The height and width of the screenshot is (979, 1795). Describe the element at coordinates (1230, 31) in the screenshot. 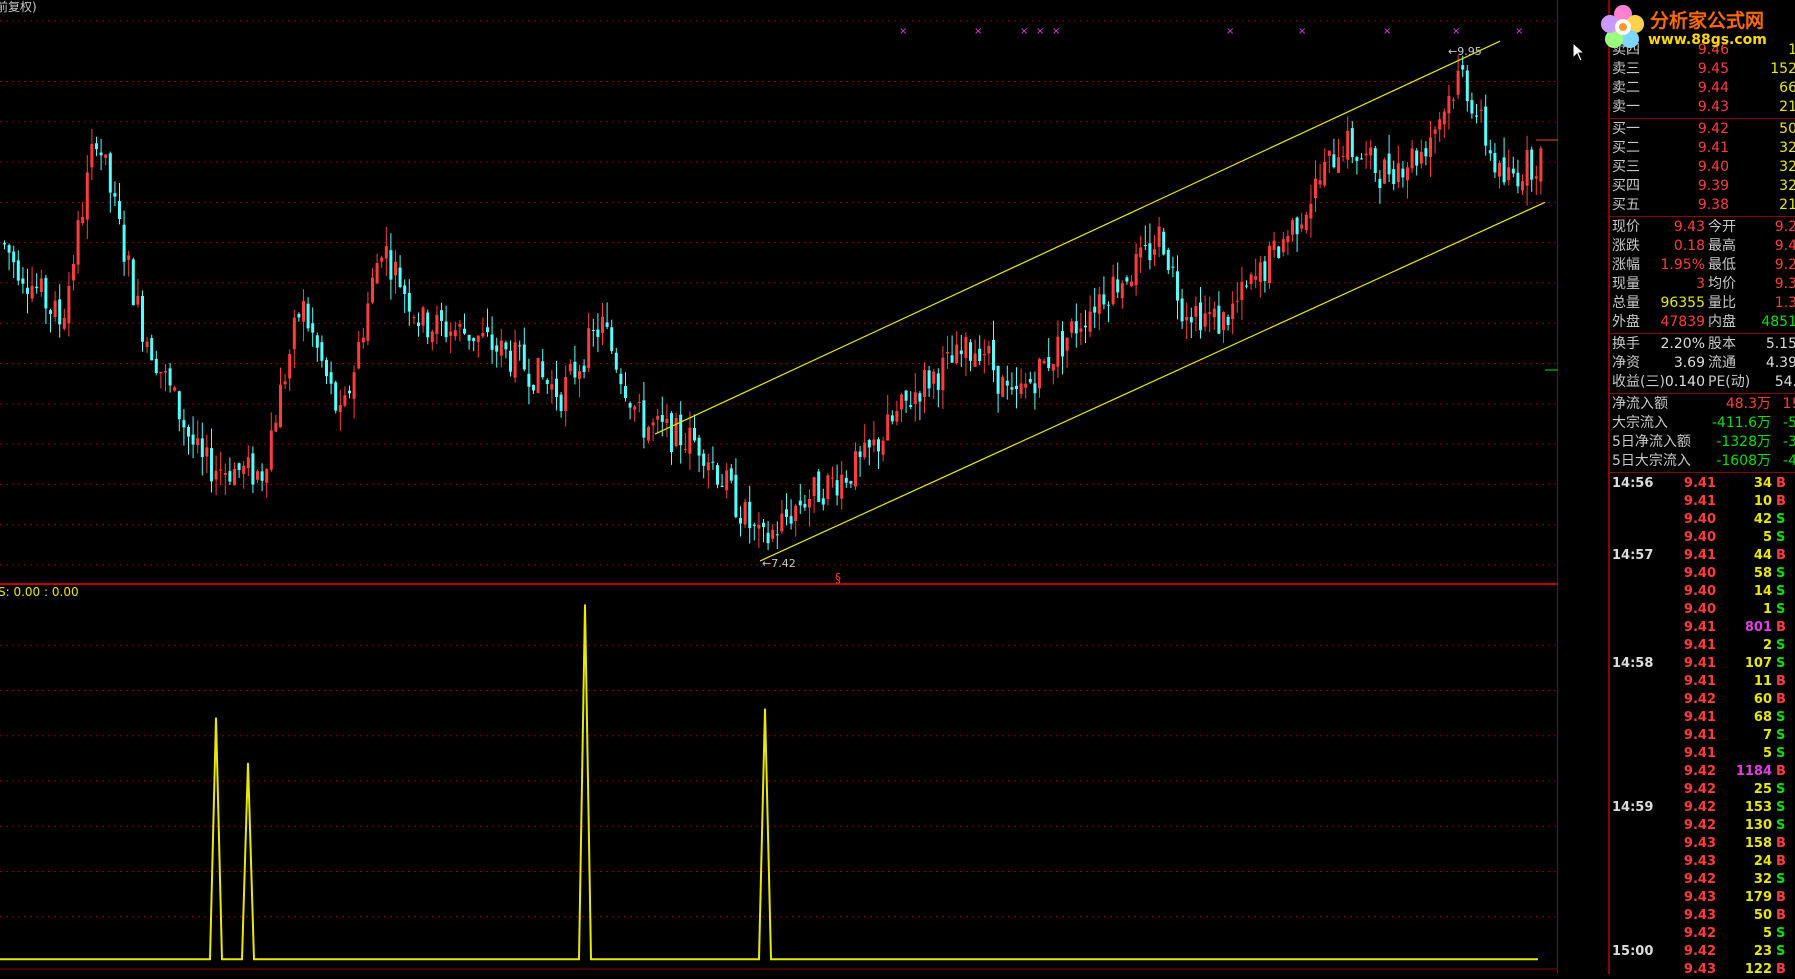

I see `signal-x-marker: ×` at that location.